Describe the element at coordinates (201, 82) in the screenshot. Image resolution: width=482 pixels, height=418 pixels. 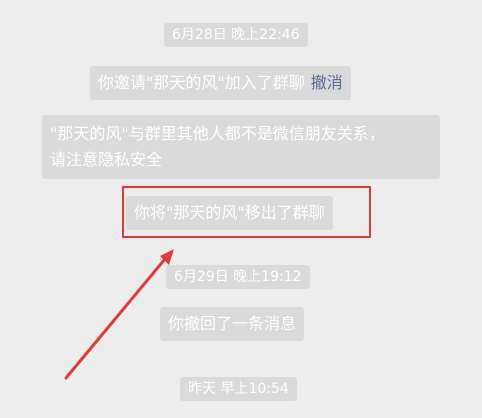
I see `invite-text: 你邀请"那天的风"加入了群聊` at that location.